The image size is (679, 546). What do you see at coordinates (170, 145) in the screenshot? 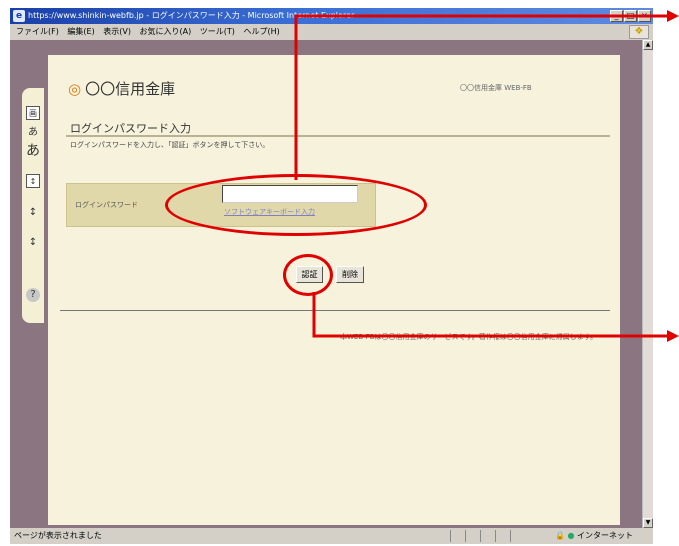
I see `instruction-text: ログインパスワードを入力し、「認証」ボタンを押して下さい。` at bounding box center [170, 145].